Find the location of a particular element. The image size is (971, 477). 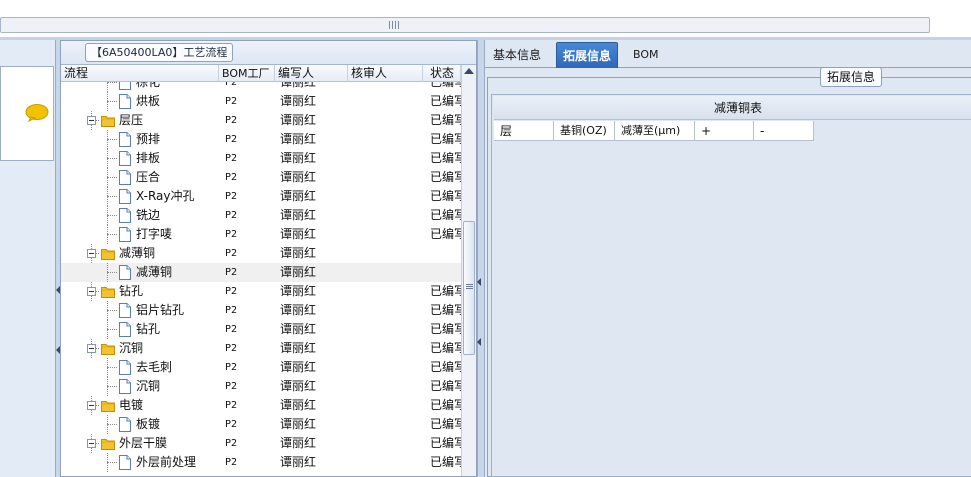

extended-info-title: 拓展信息 is located at coordinates (851, 77).